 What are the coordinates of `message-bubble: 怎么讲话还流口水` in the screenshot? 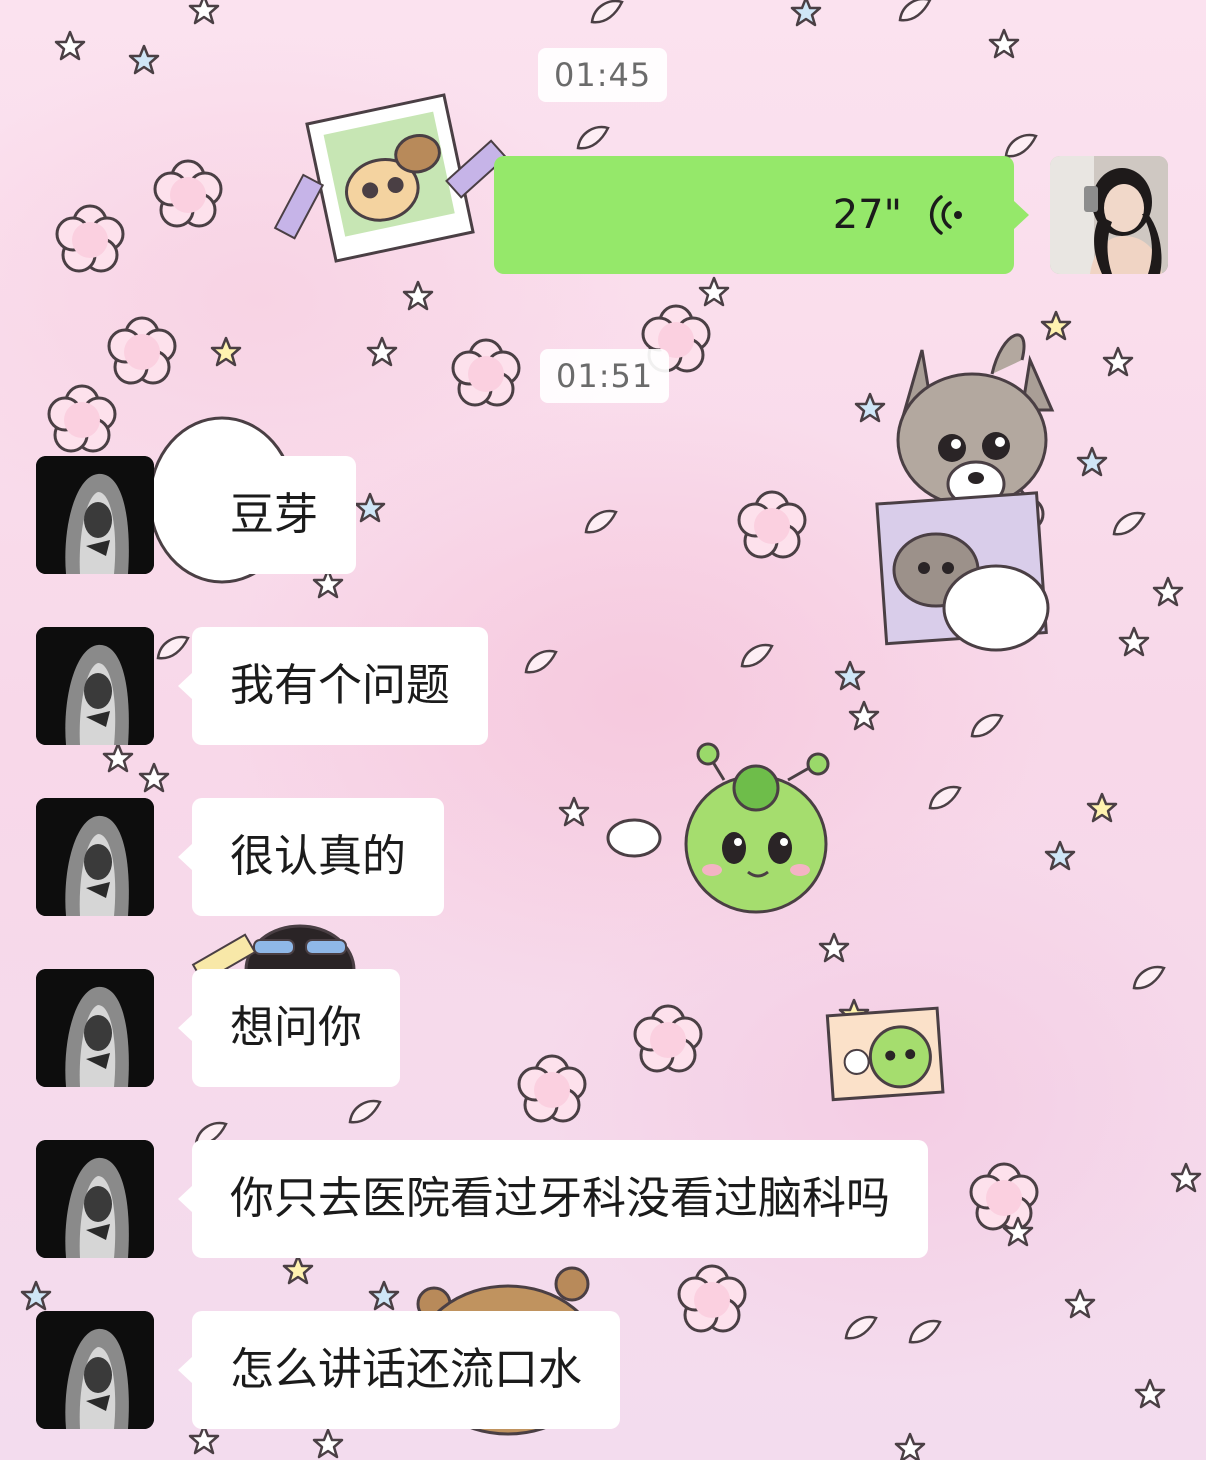 It's located at (399, 1370).